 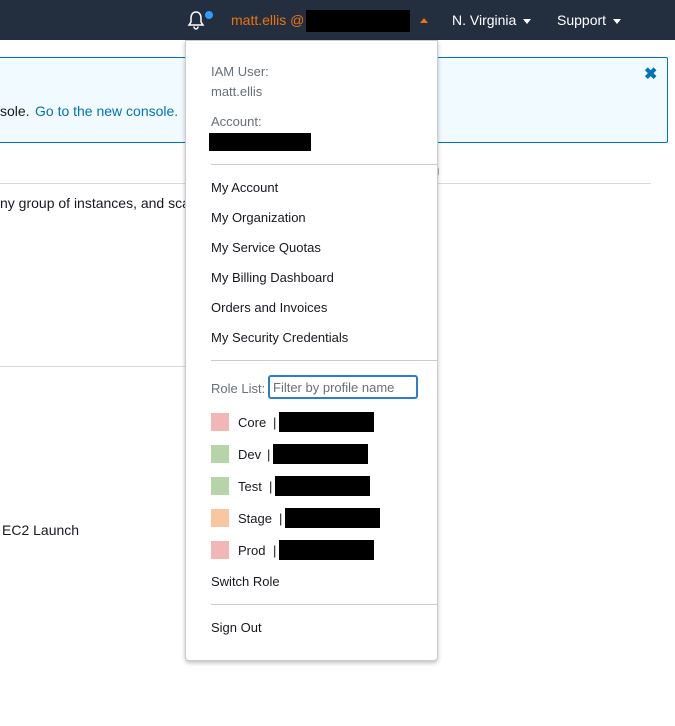 What do you see at coordinates (267, 20) in the screenshot?
I see `account-menu-label: matt.ellis @` at bounding box center [267, 20].